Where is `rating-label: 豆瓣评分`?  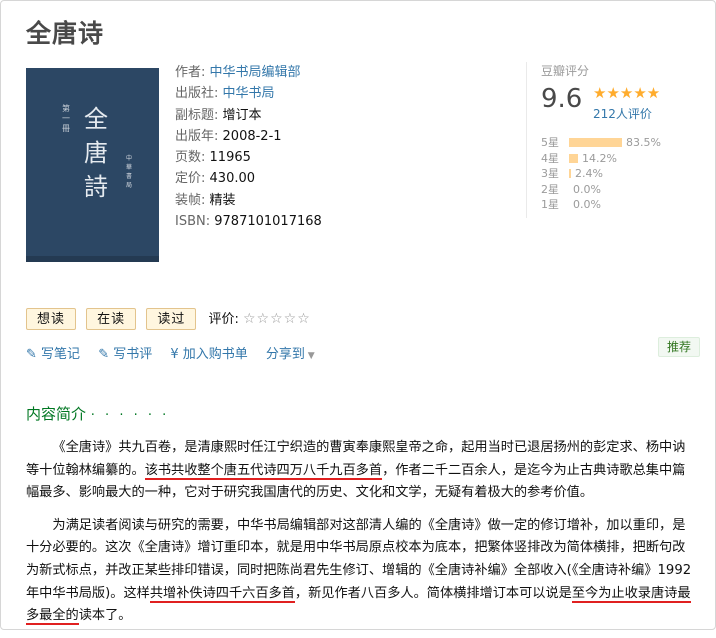
rating-label: 豆瓣评分 is located at coordinates (565, 71).